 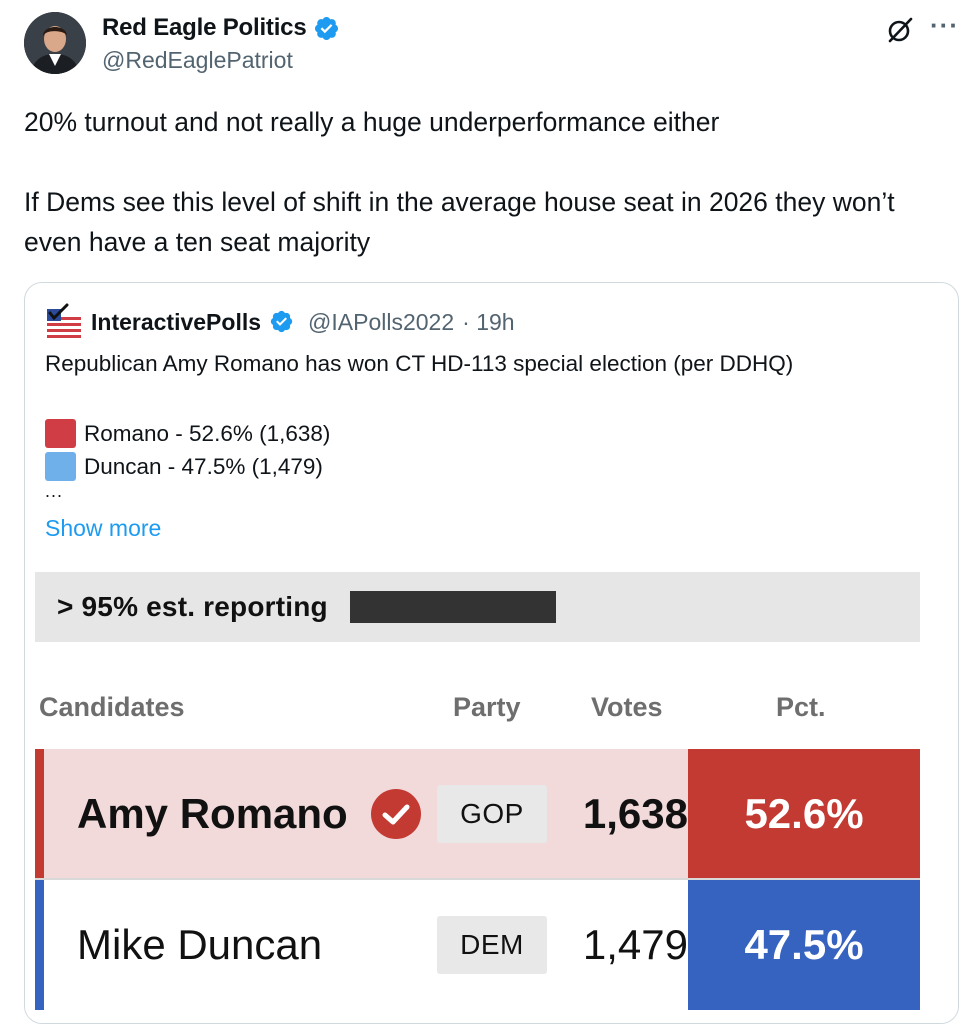 I want to click on checkmark-icon, so click(x=396, y=814).